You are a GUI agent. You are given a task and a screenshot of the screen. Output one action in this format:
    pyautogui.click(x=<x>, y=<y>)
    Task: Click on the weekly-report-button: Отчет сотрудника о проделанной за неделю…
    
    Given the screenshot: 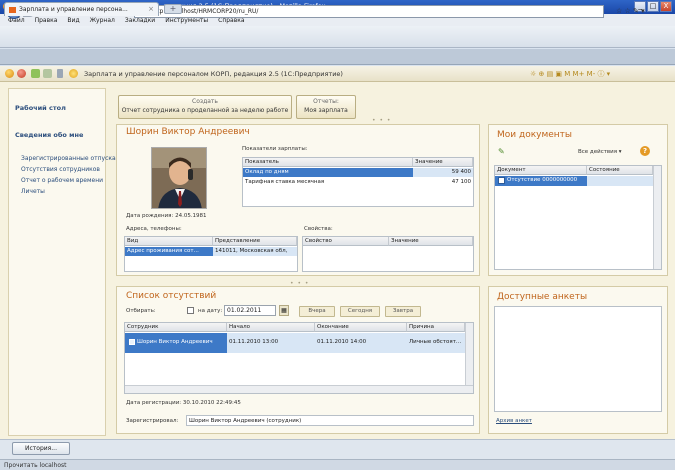 What is the action you would take?
    pyautogui.click(x=205, y=110)
    